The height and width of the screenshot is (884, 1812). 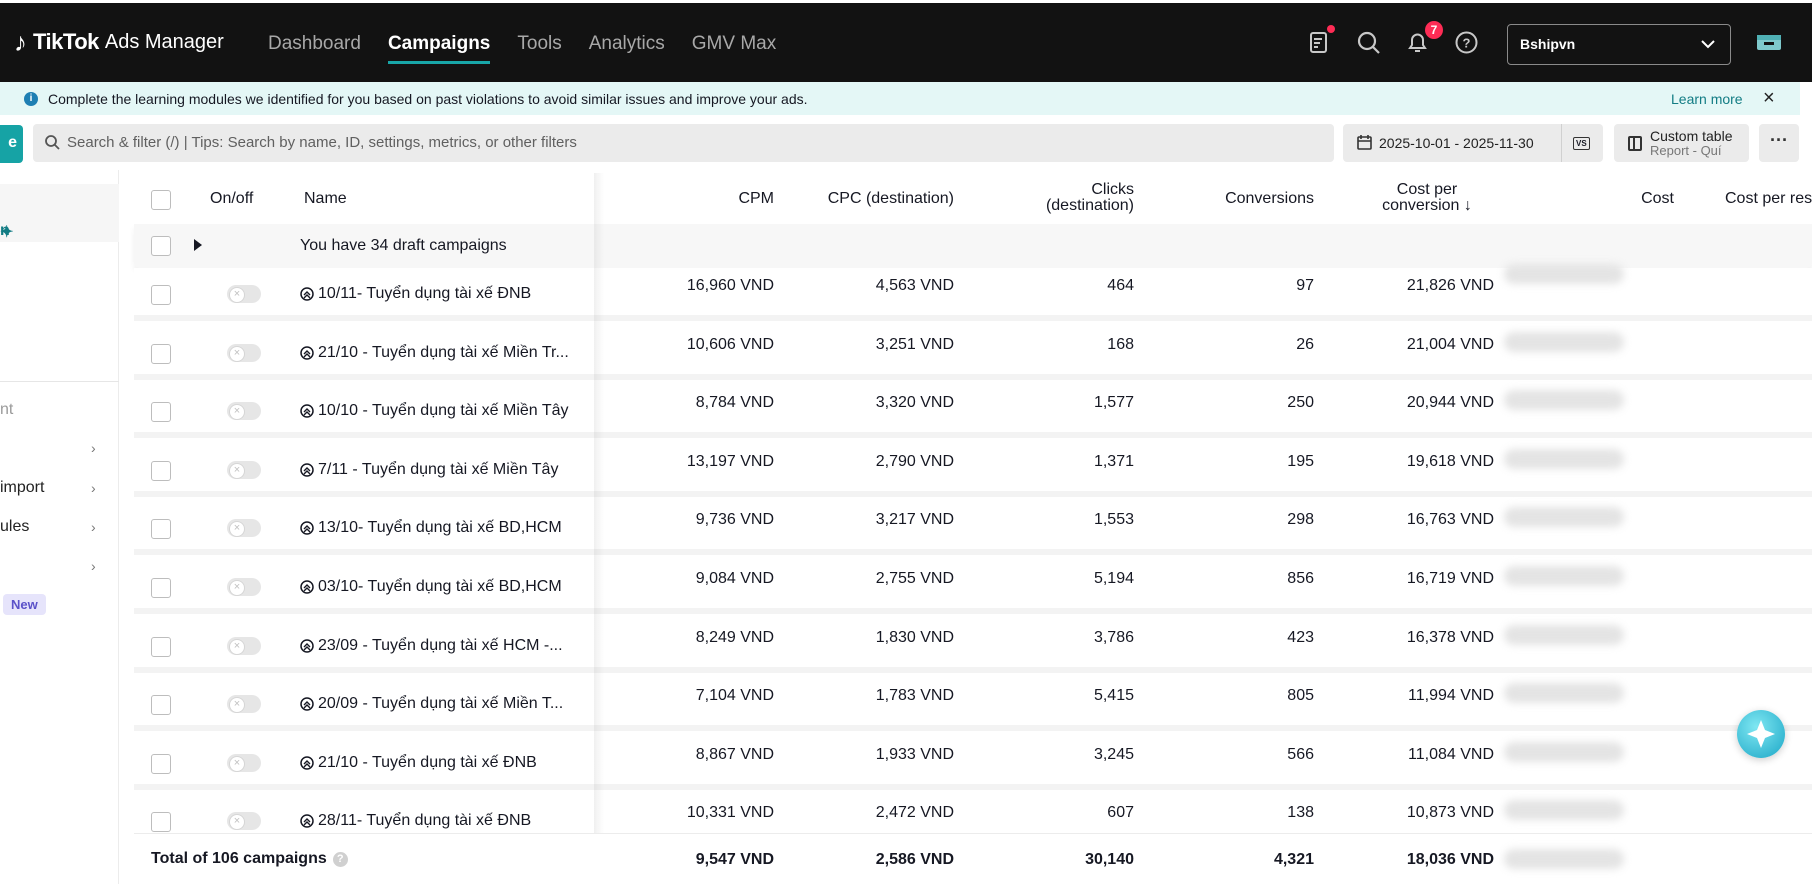 I want to click on column-header-cost-per-conversion: Cost per conversion ↓, so click(x=1427, y=198).